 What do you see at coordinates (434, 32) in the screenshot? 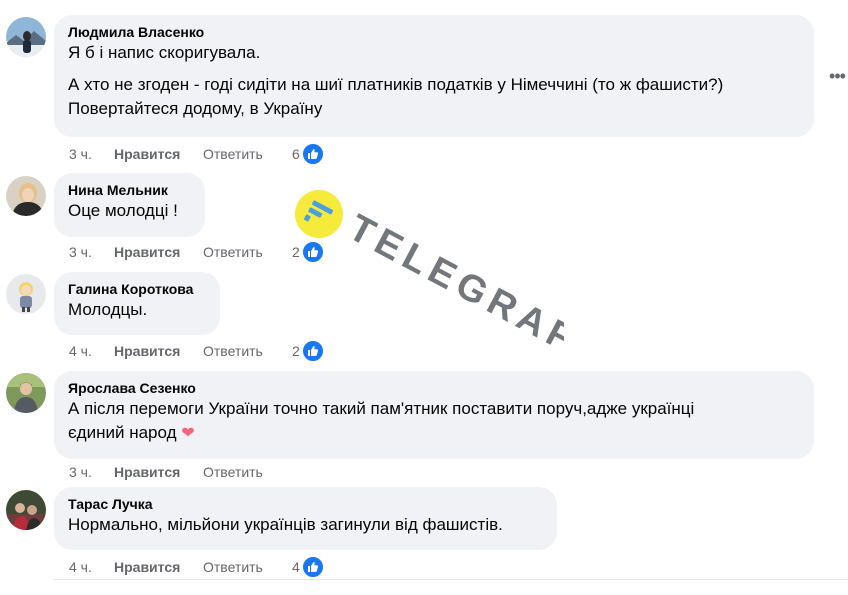
I see `comment-author: Людмила Власенко` at bounding box center [434, 32].